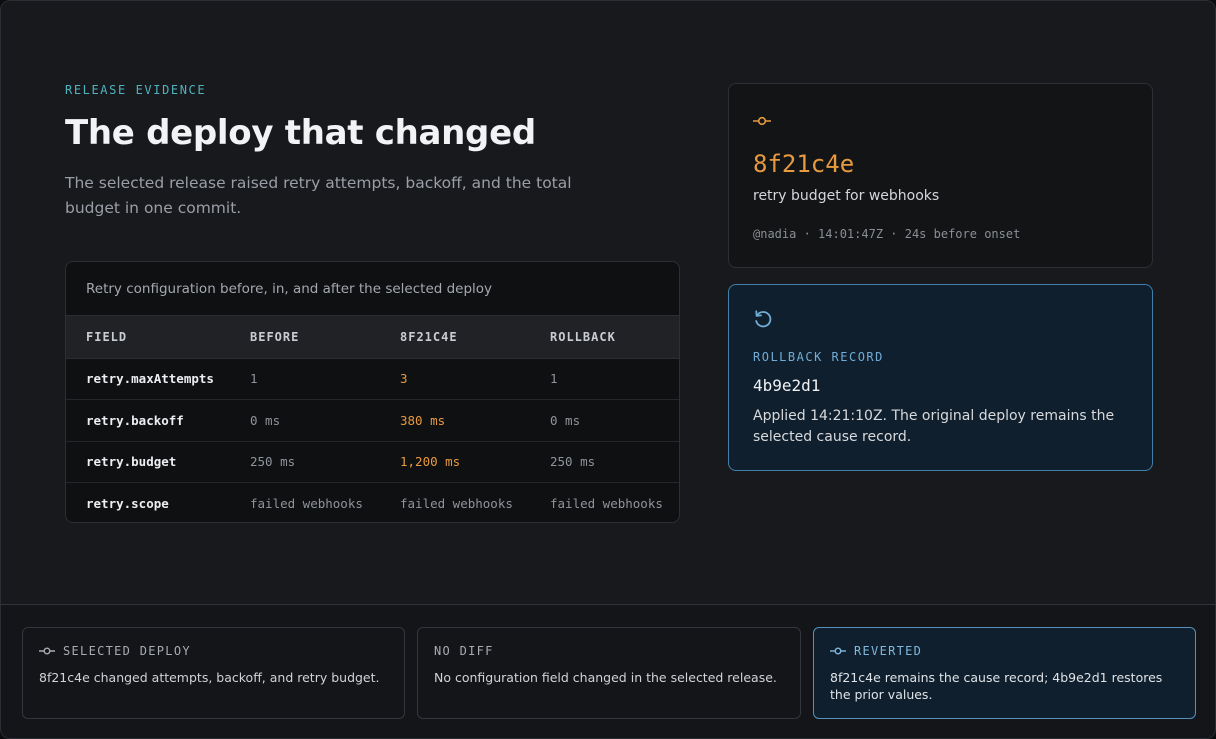 The width and height of the screenshot is (1216, 739). What do you see at coordinates (148, 462) in the screenshot?
I see `cell-field: retry.budget` at bounding box center [148, 462].